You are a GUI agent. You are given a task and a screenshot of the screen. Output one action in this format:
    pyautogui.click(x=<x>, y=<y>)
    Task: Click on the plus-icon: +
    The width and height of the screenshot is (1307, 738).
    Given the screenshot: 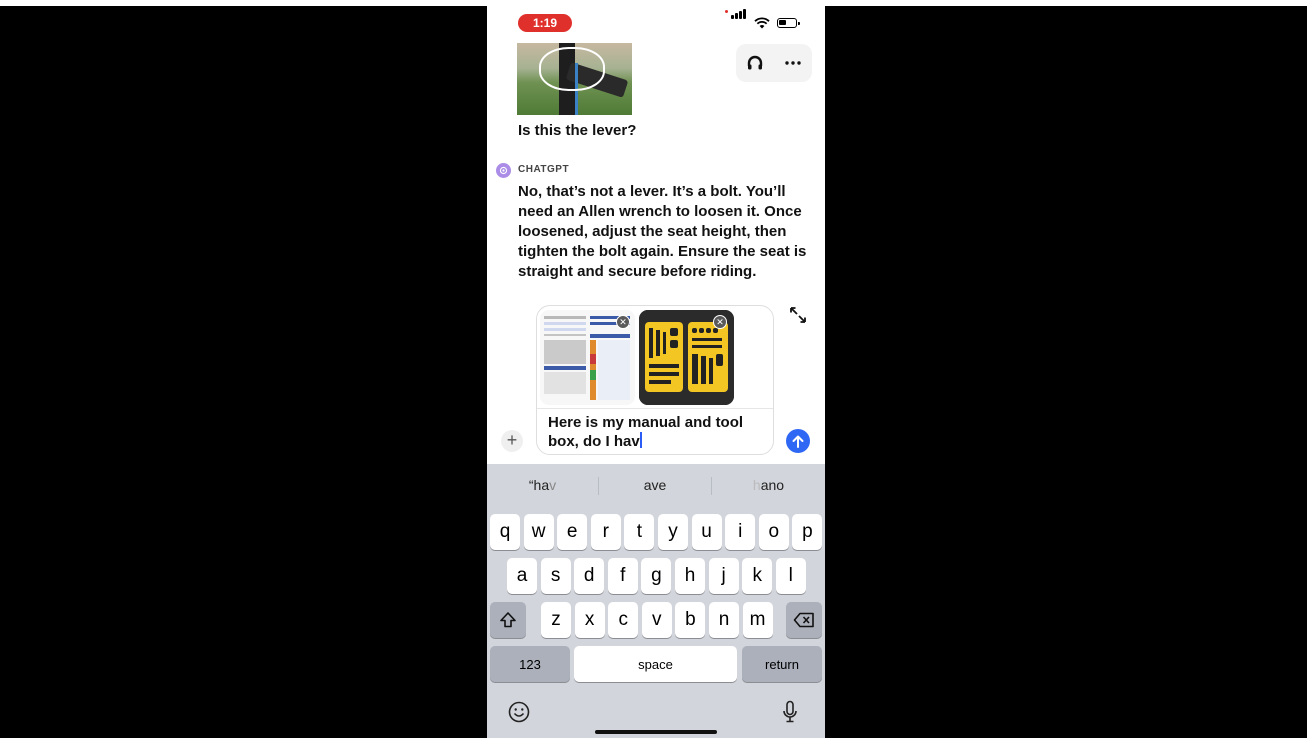 What is the action you would take?
    pyautogui.click(x=512, y=440)
    